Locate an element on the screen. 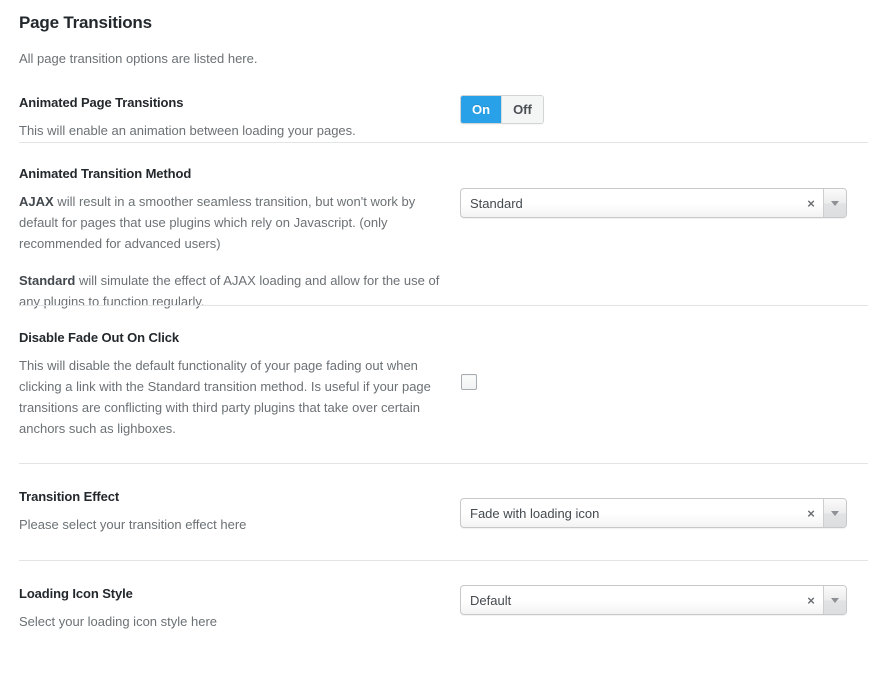 Image resolution: width=877 pixels, height=676 pixels. setting-title-loading-icon-style: Loading Icon Style is located at coordinates (76, 593).